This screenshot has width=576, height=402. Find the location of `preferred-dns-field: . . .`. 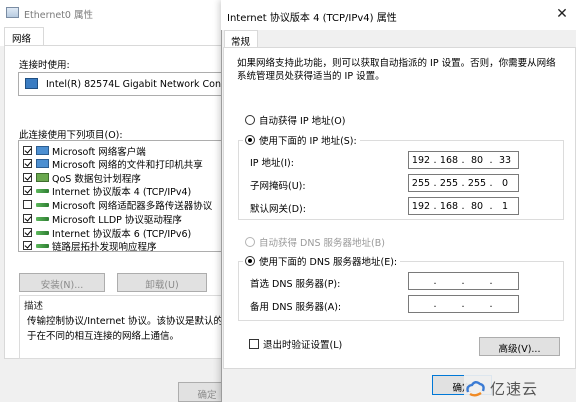

preferred-dns-field: . . . is located at coordinates (463, 281).